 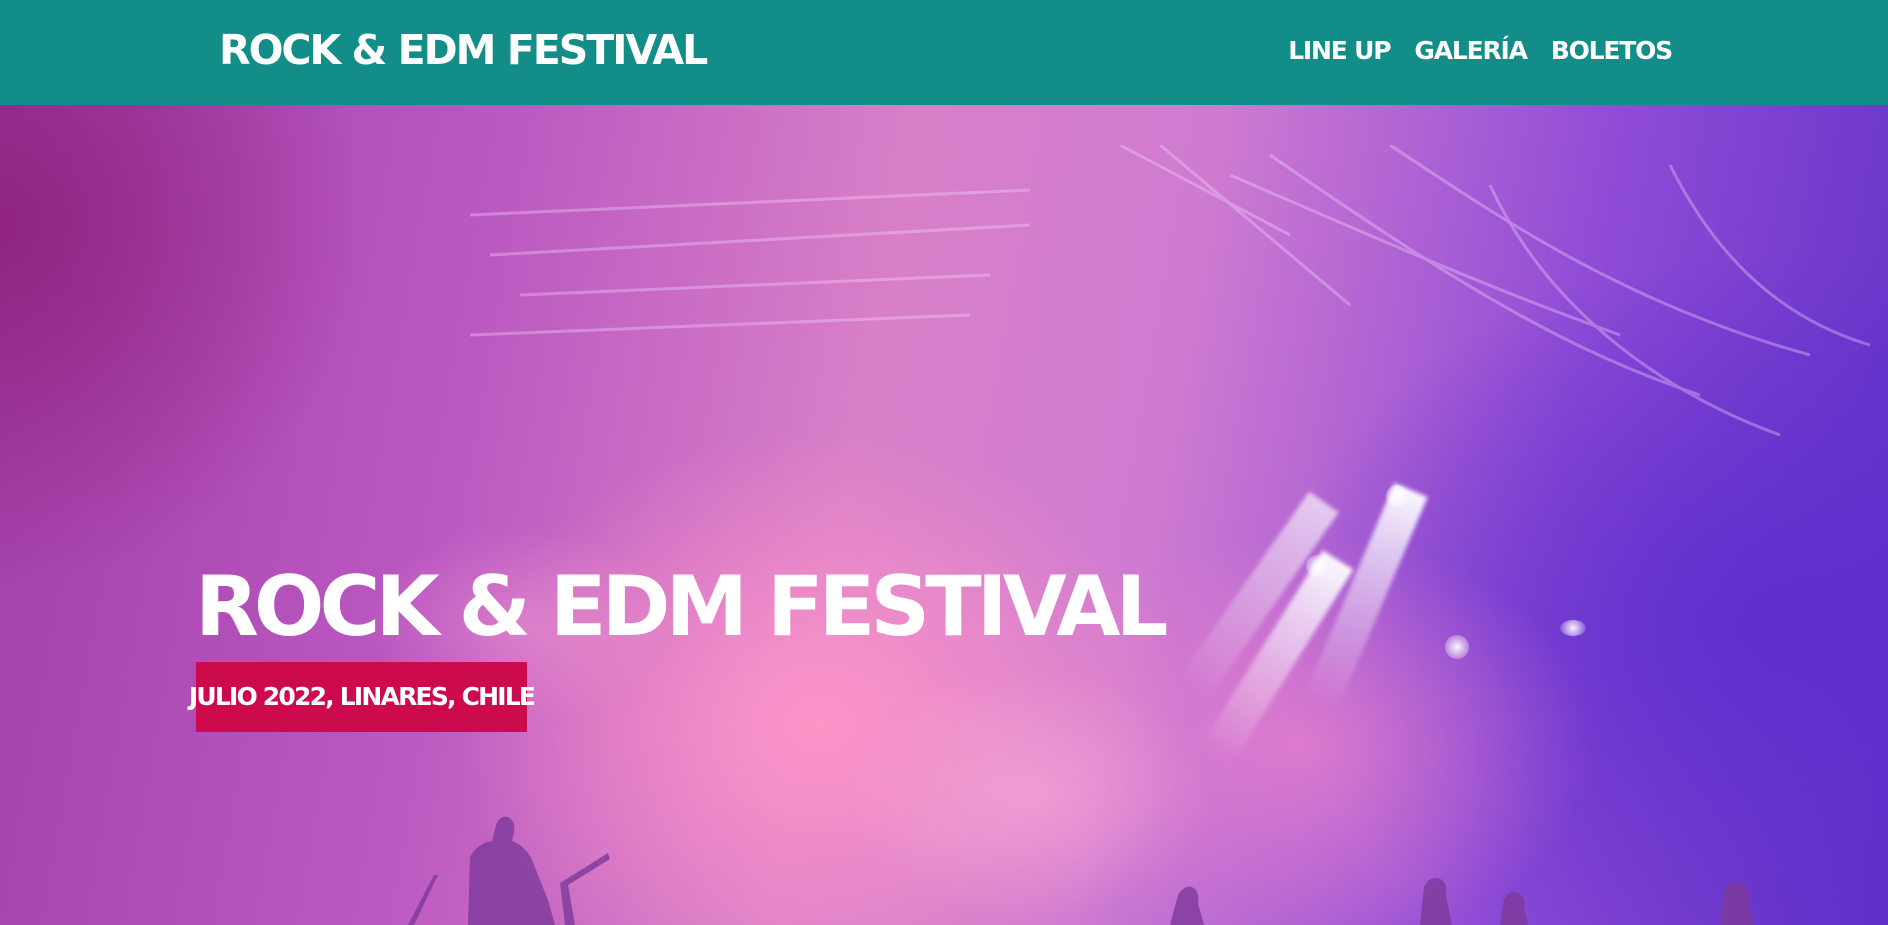 I want to click on event-date-location-text: JULIO 2022, LINARES, CHILE, so click(x=362, y=696).